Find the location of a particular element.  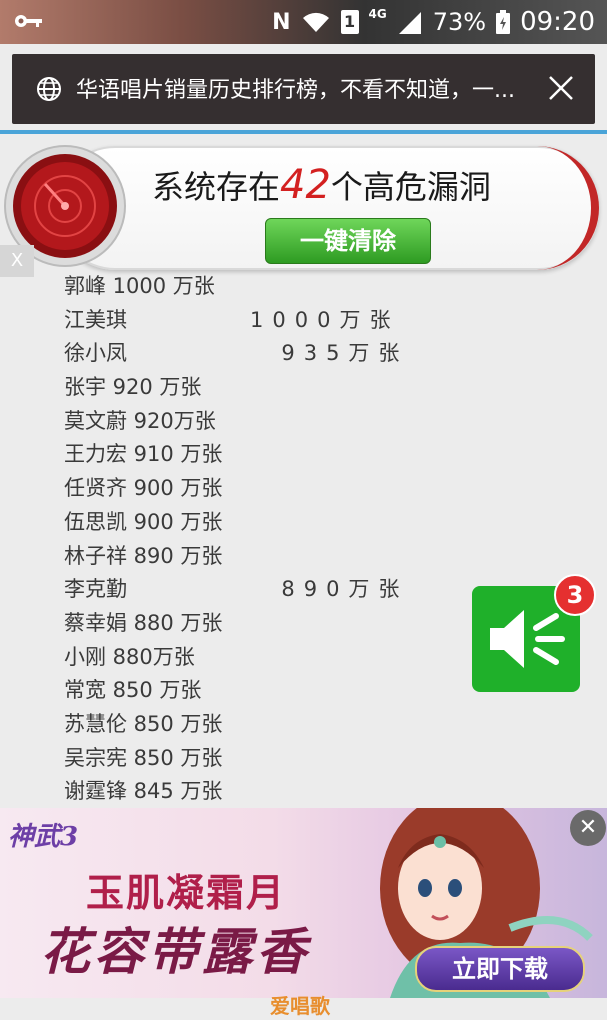

list-item: 徐小凤 935万张 is located at coordinates (274, 354).